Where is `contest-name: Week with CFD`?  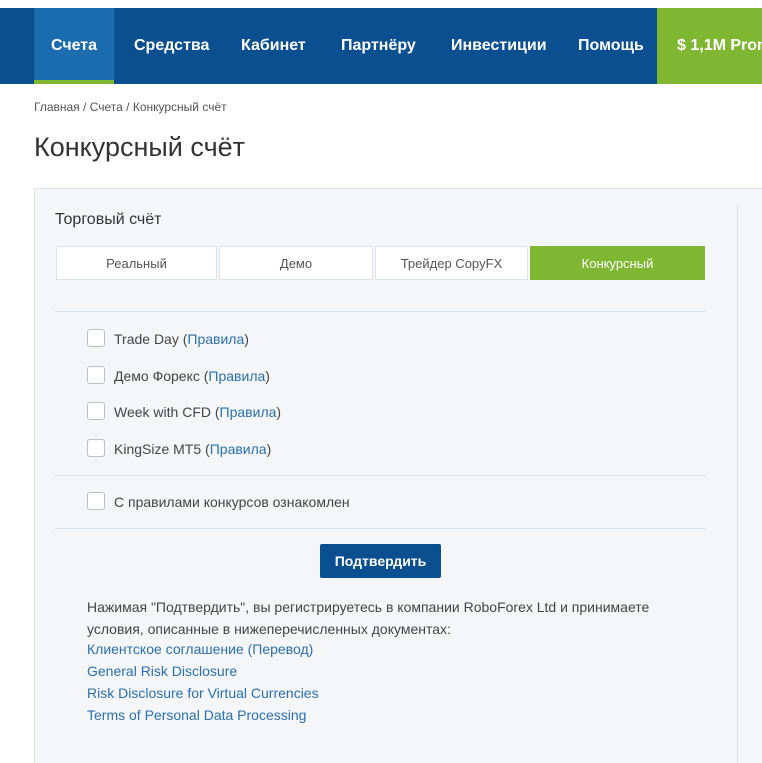 contest-name: Week with CFD is located at coordinates (162, 412).